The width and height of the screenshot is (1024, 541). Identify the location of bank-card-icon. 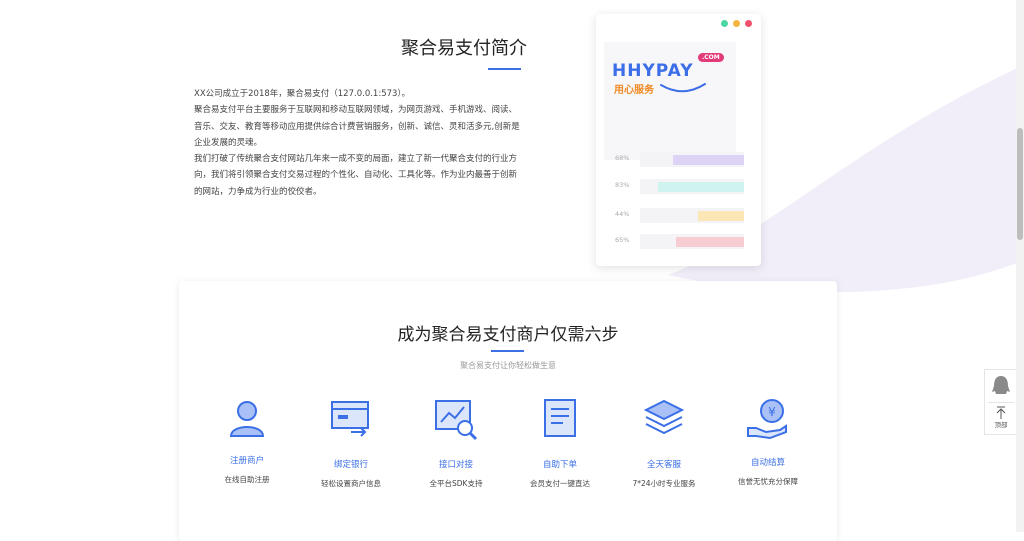
(350, 419).